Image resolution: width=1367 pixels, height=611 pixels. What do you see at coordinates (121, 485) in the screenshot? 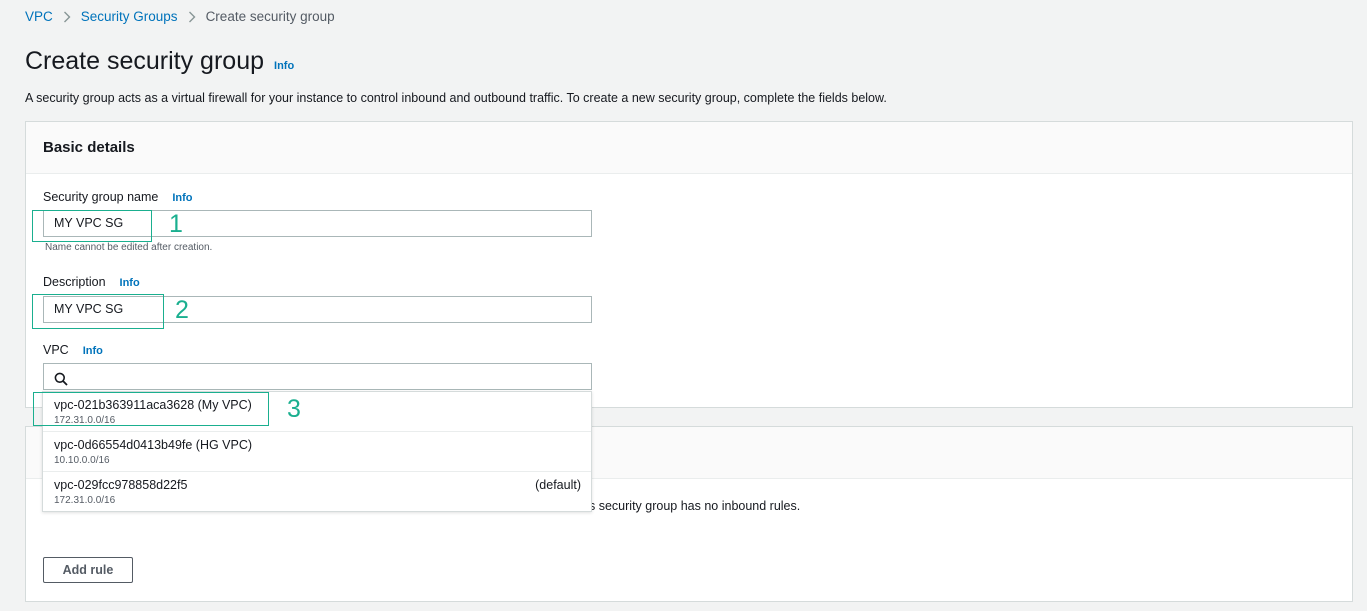
I see `vpc-option-name: vpc-029fcc978858d22f5` at bounding box center [121, 485].